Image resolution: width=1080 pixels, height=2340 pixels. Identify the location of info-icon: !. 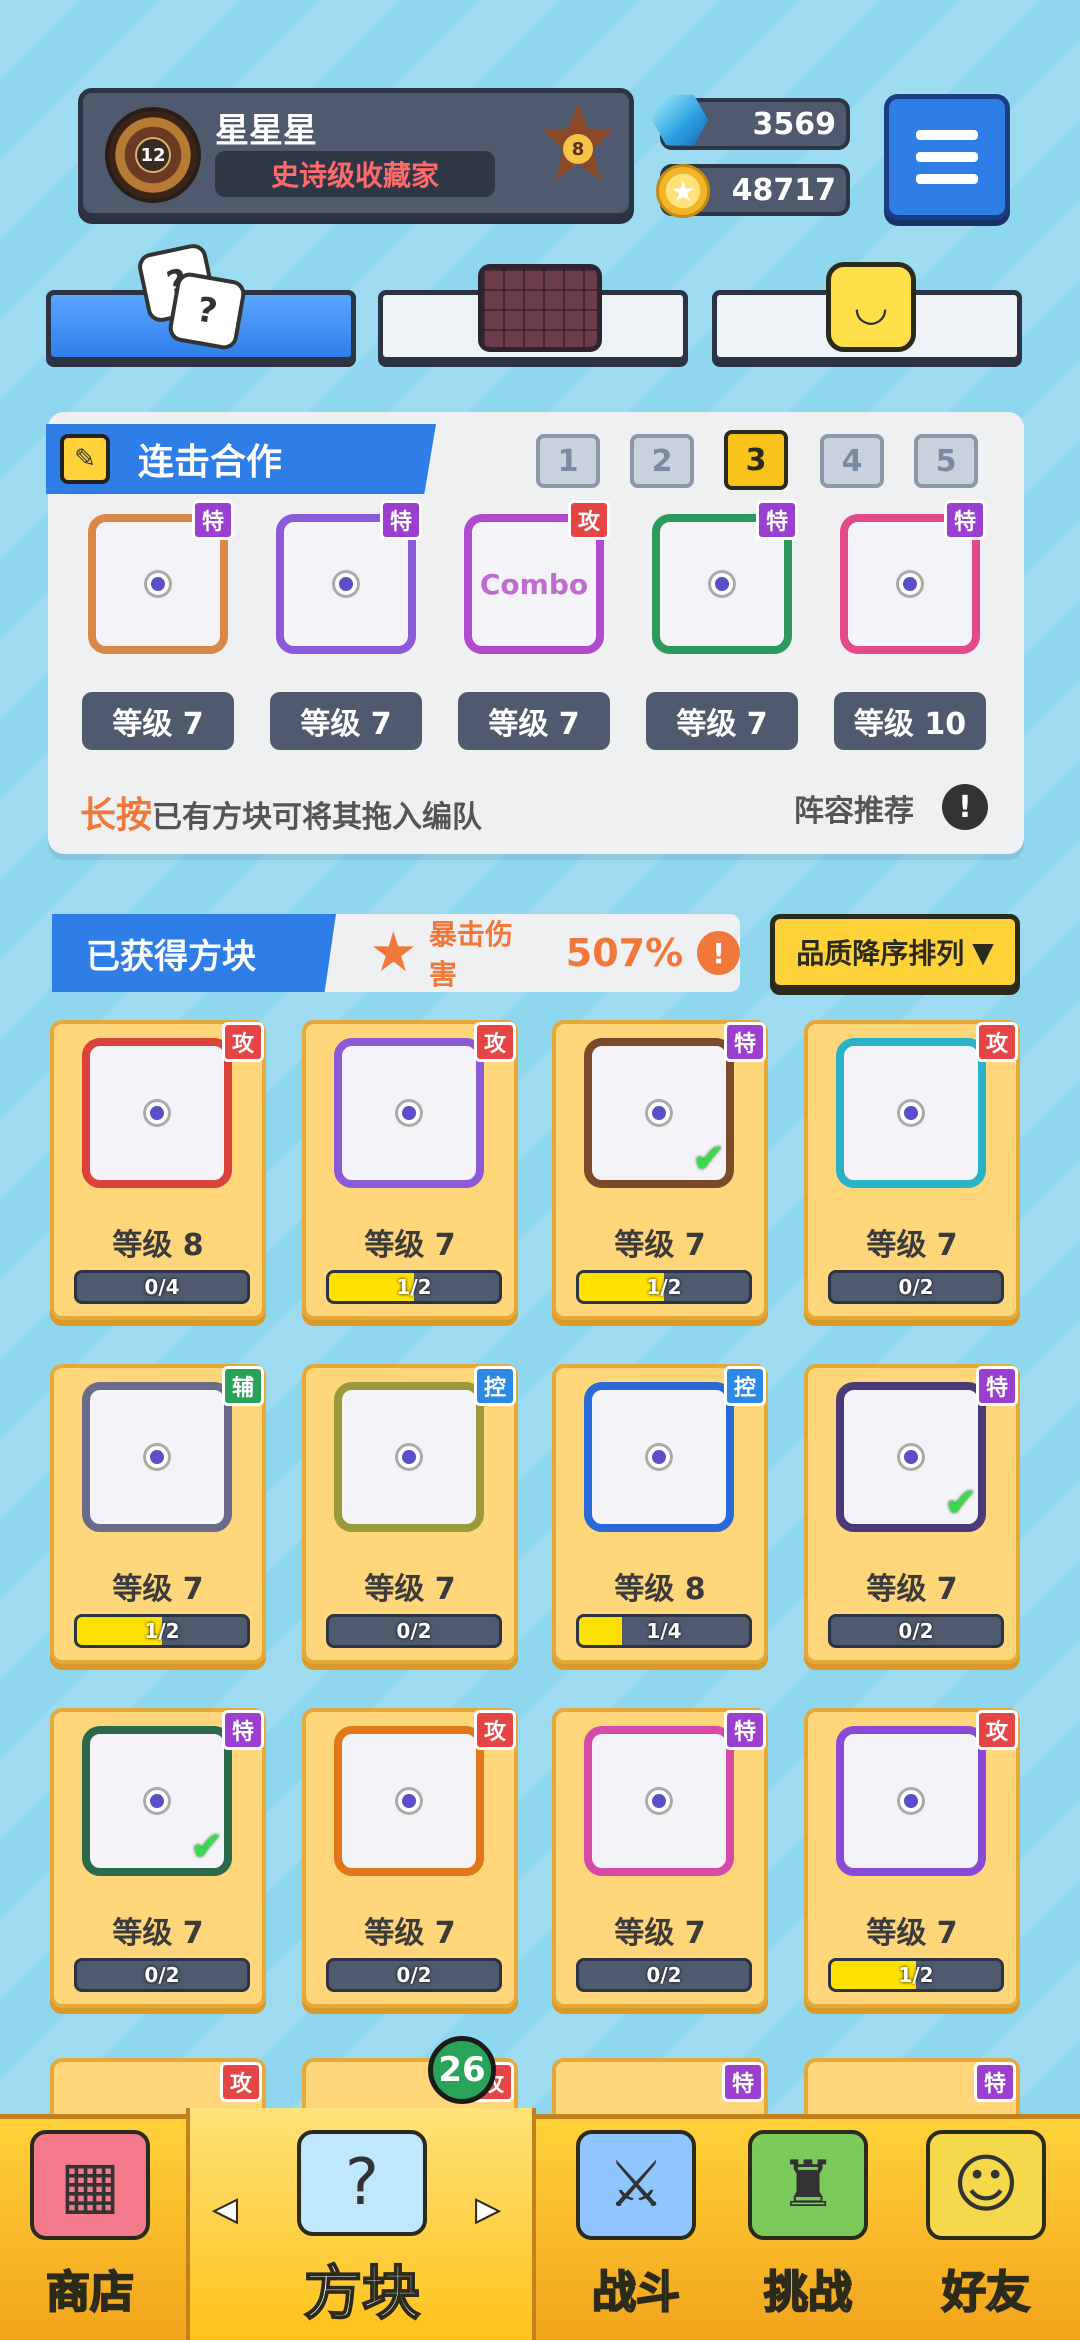
(965, 807).